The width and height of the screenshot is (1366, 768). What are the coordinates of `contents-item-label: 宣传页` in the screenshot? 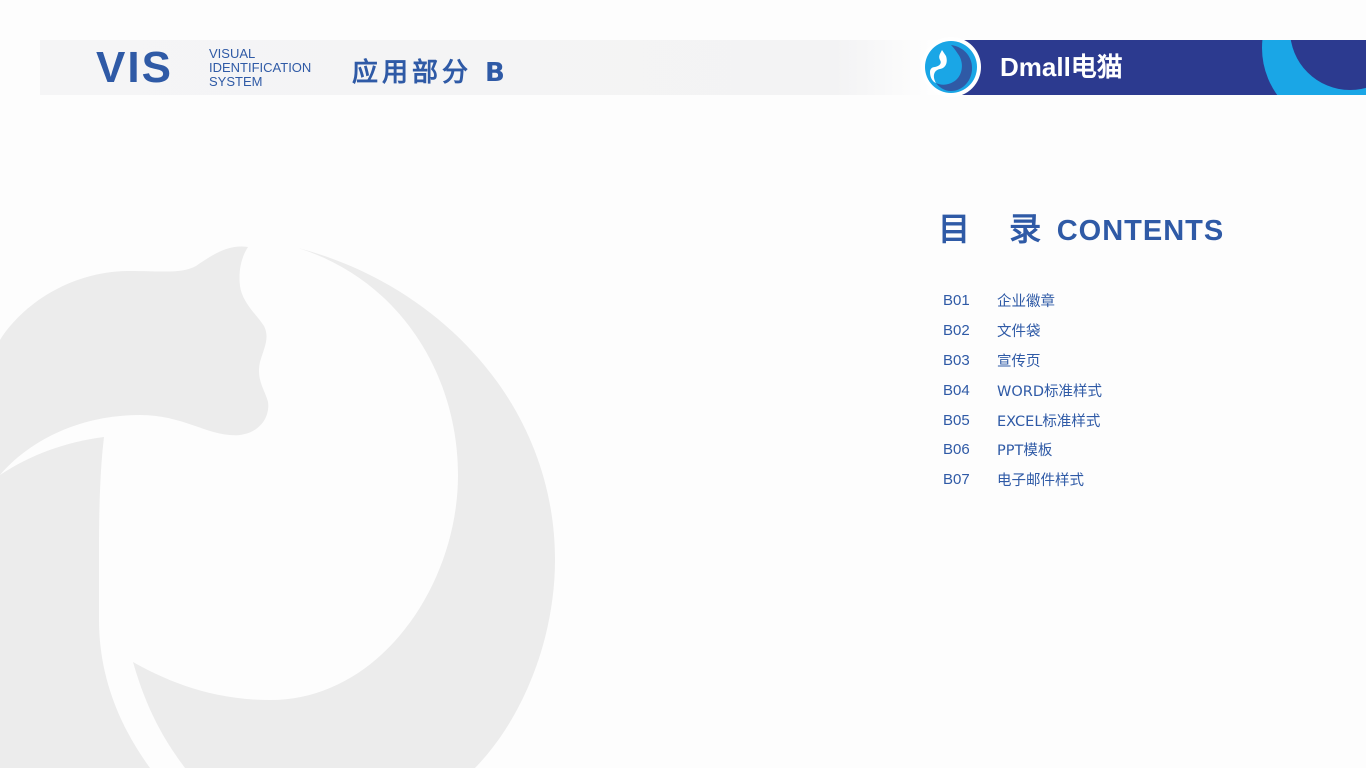 It's located at (1019, 361).